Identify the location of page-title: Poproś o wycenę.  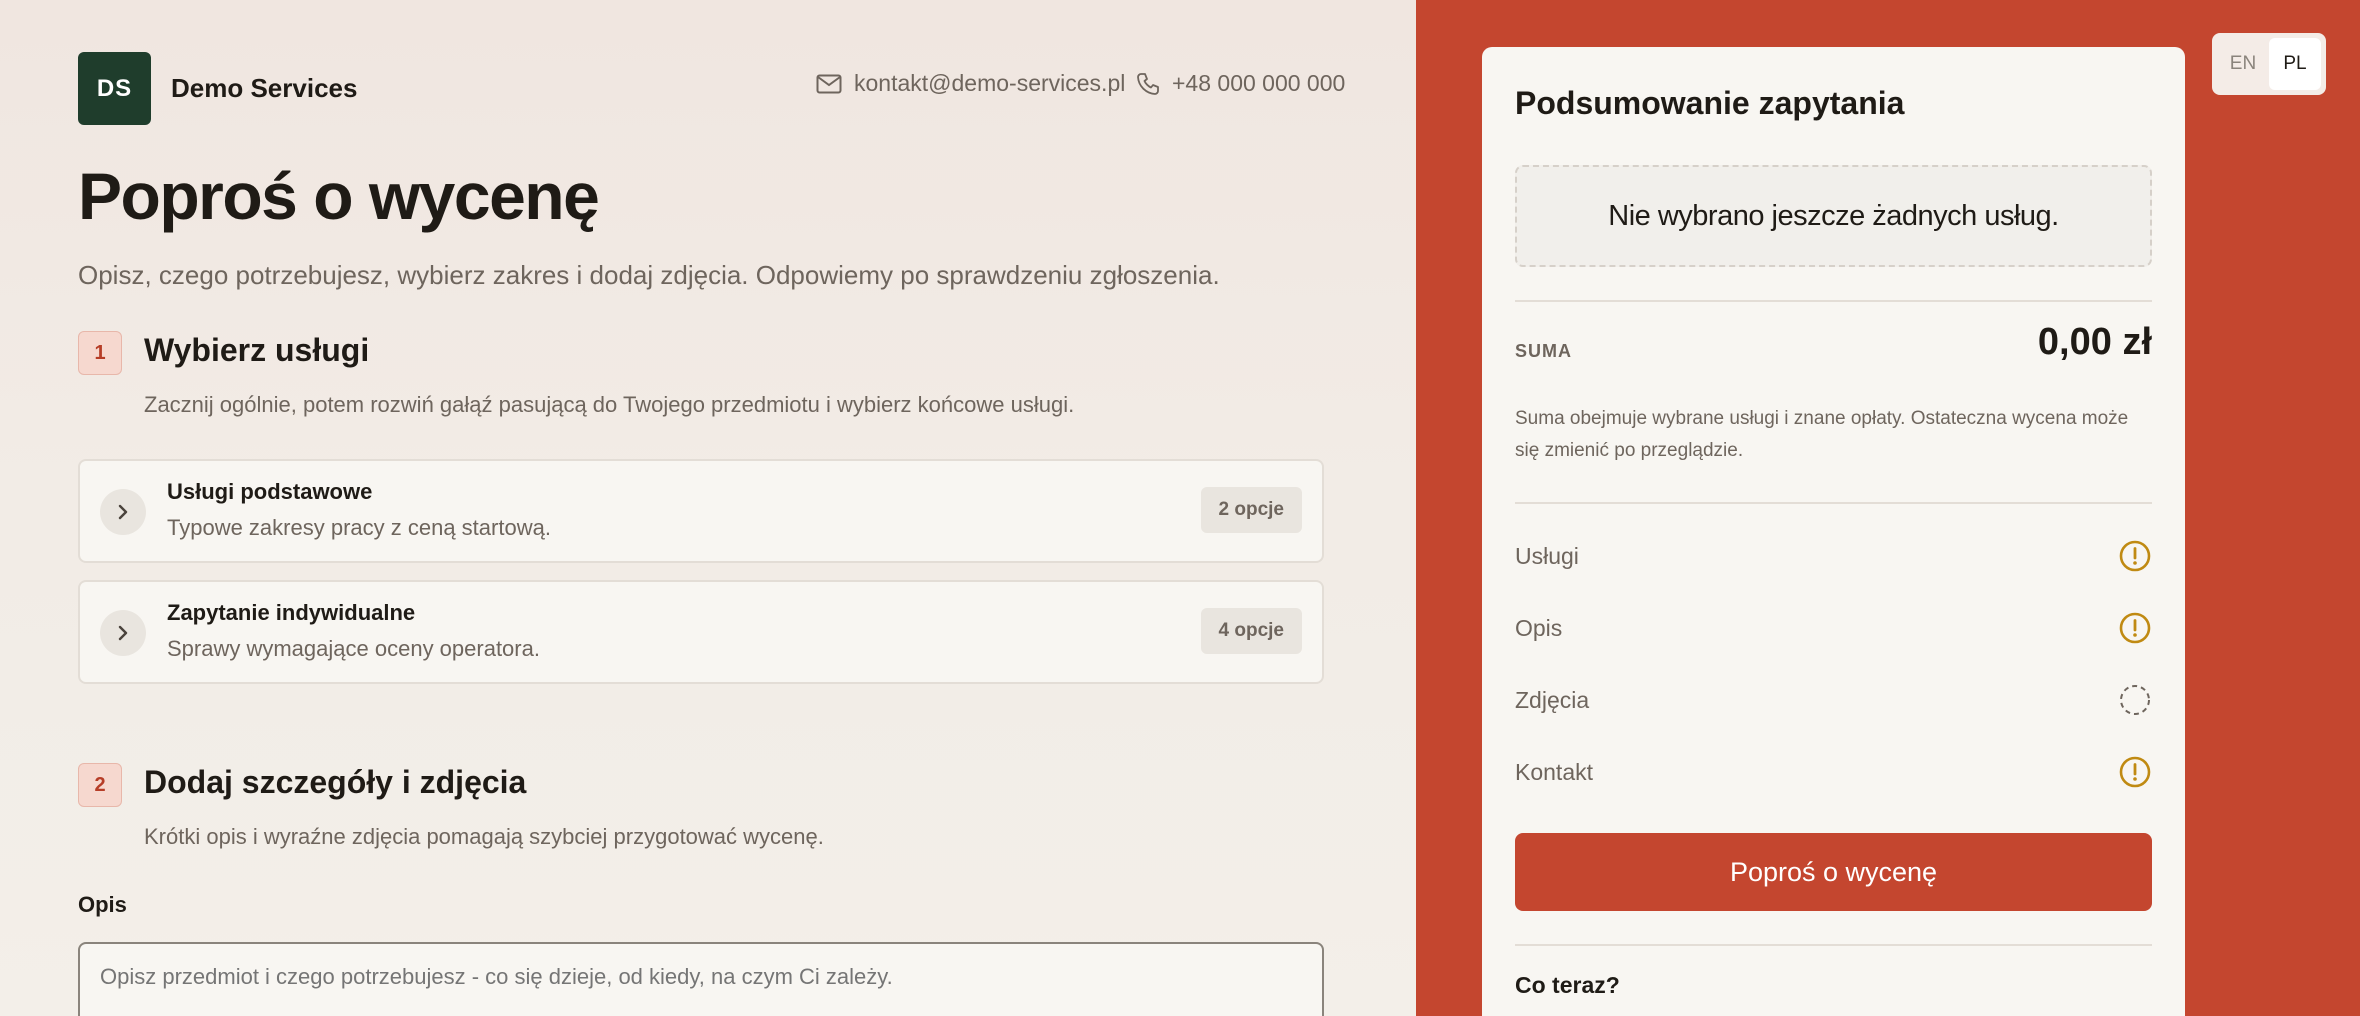
(339, 196).